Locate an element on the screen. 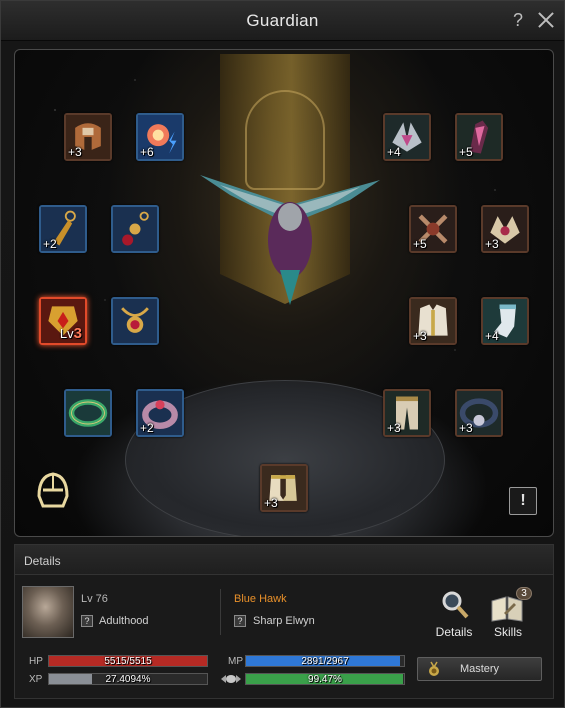 This screenshot has width=565, height=708. item-level: Lv3 is located at coordinates (70, 333).